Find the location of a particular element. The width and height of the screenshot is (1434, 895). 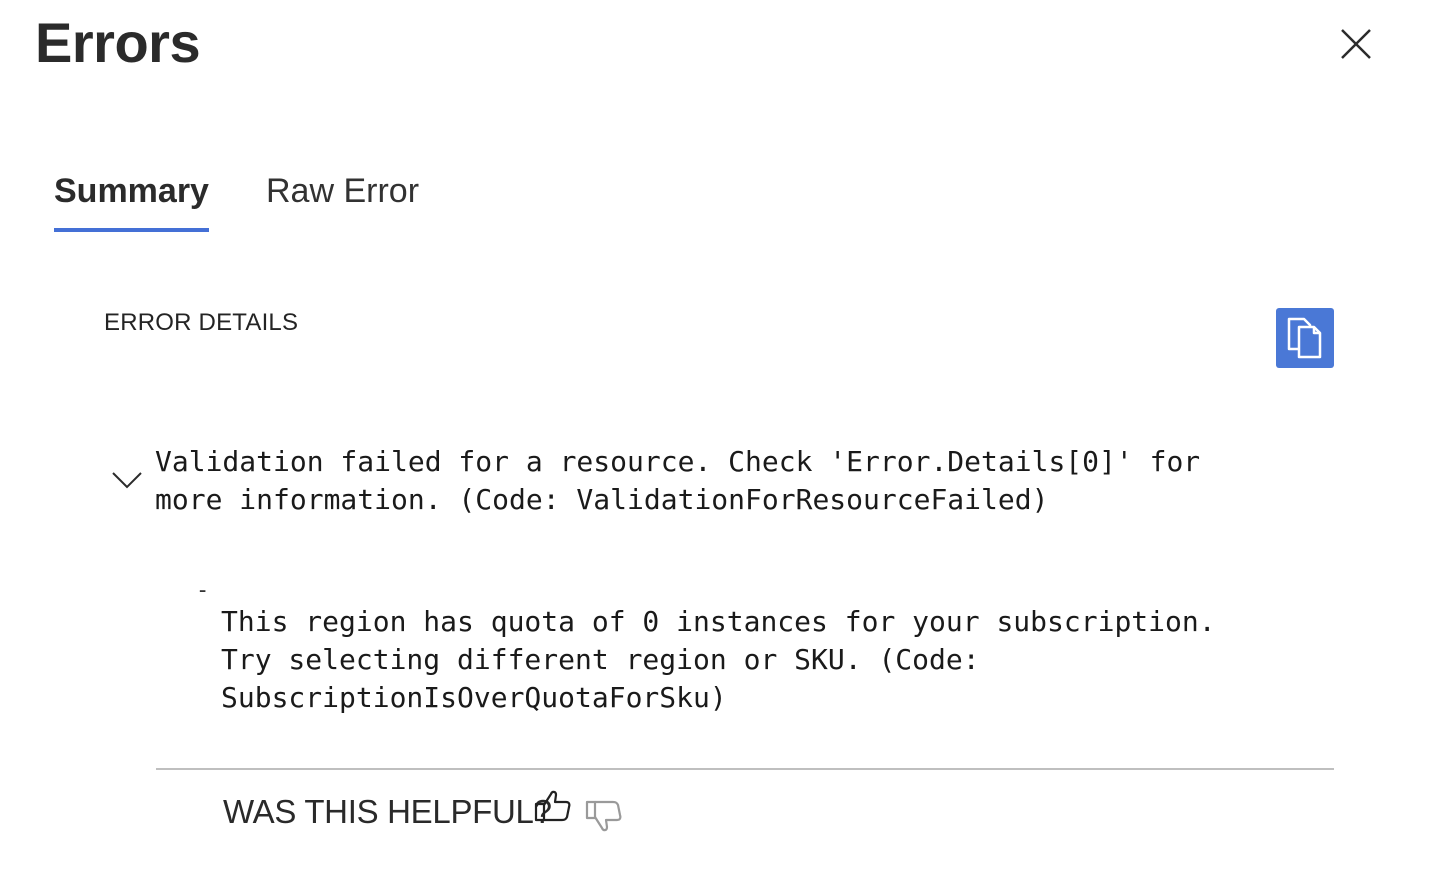

thumbs-up-icon is located at coordinates (552, 806).